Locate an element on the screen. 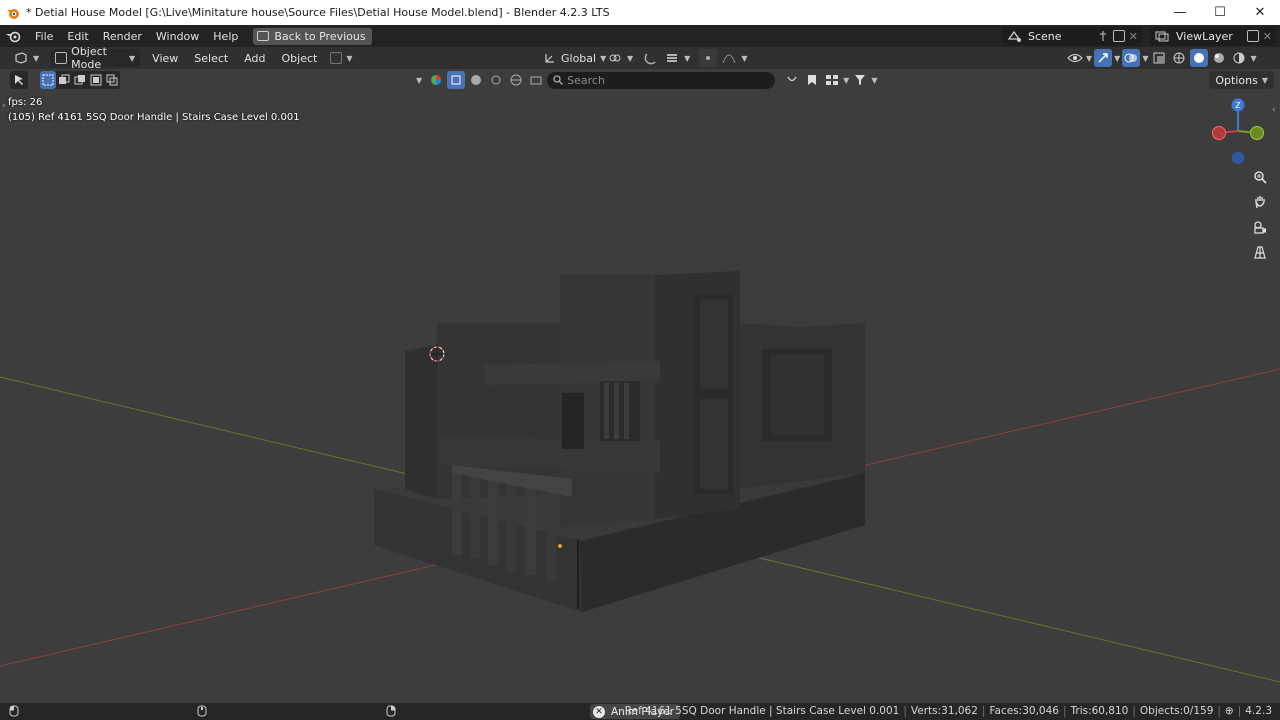  object-origin-dot is located at coordinates (560, 546).